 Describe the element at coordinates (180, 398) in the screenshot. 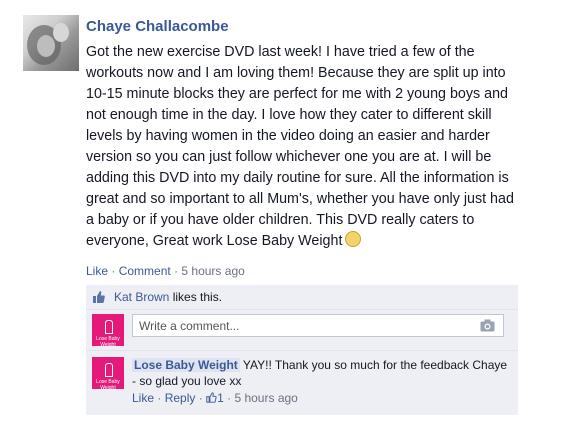

I see `comment-reply-link: Reply` at that location.